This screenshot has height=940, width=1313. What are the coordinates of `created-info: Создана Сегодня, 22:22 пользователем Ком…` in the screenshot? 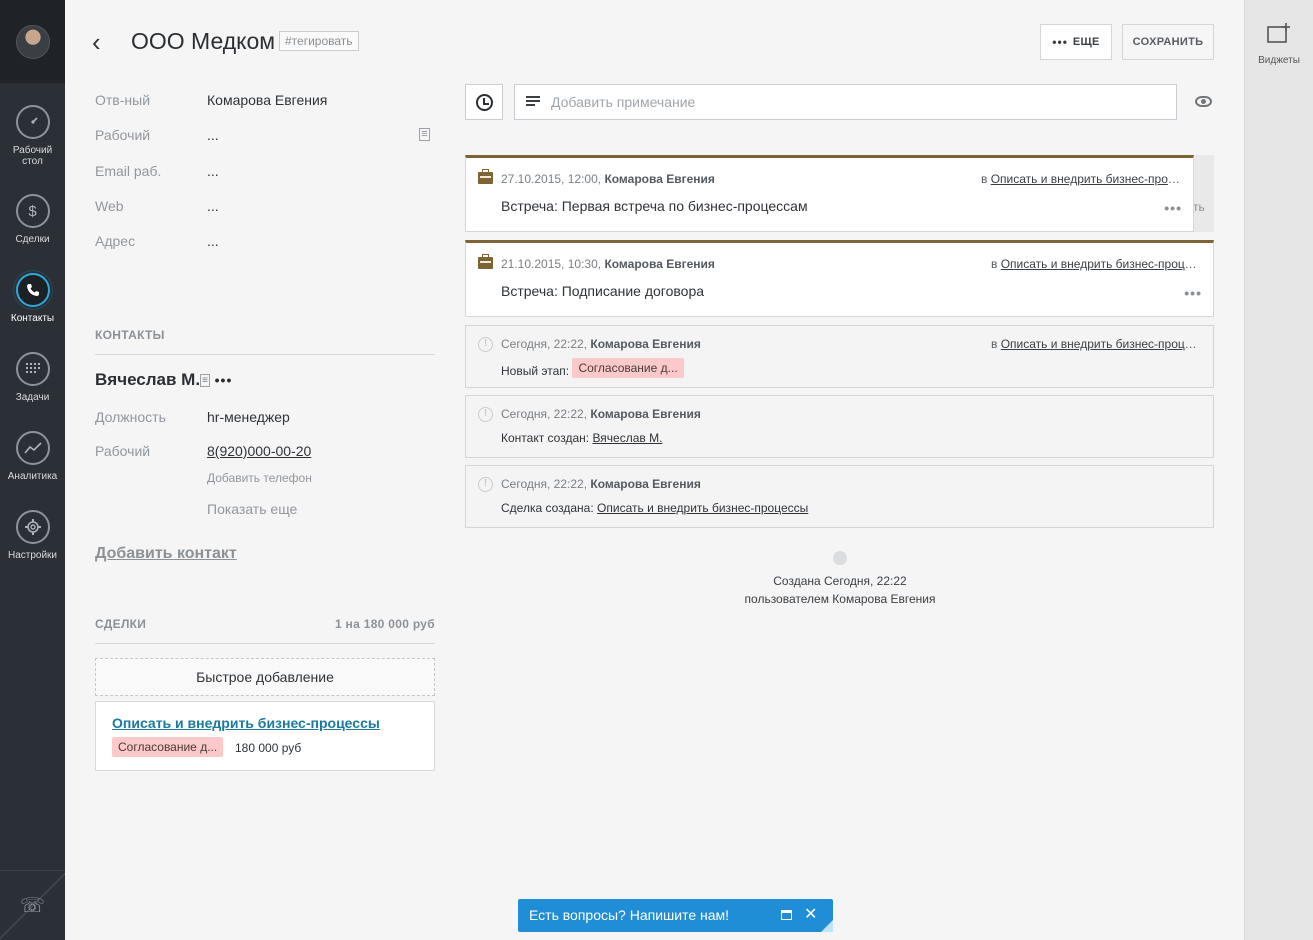 It's located at (840, 590).